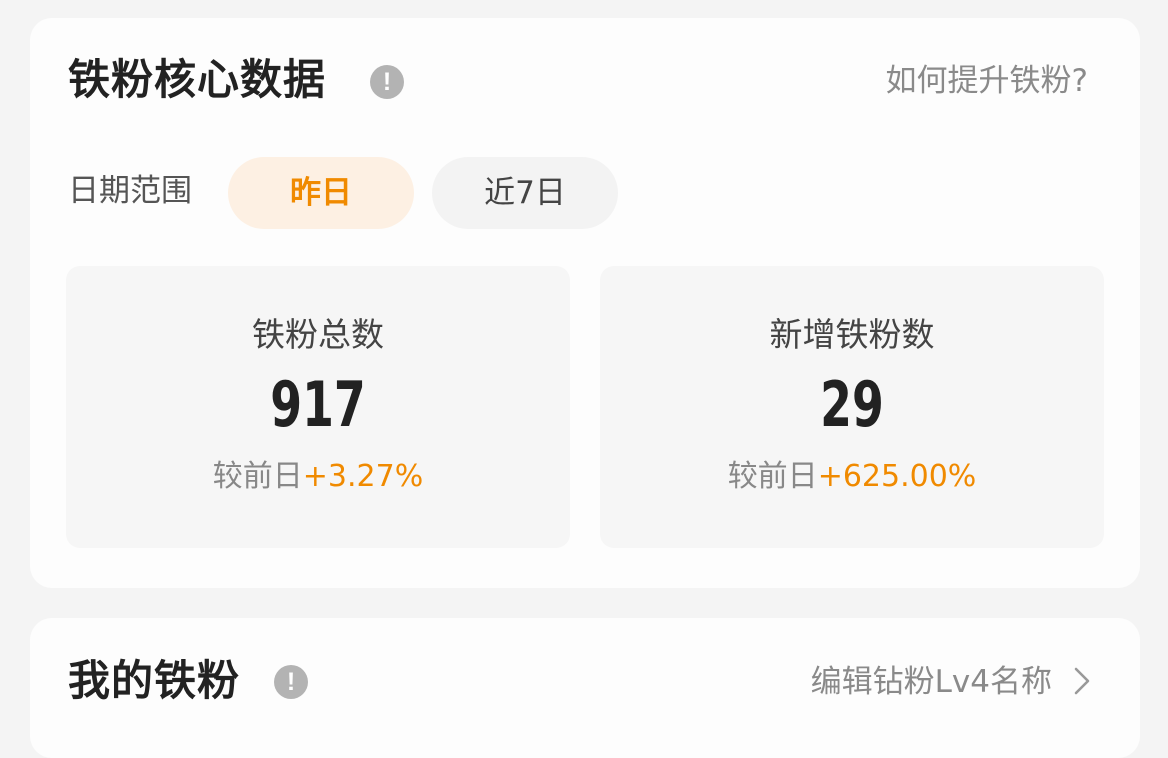  Describe the element at coordinates (897, 476) in the screenshot. I see `compare-value: +625.00%` at that location.